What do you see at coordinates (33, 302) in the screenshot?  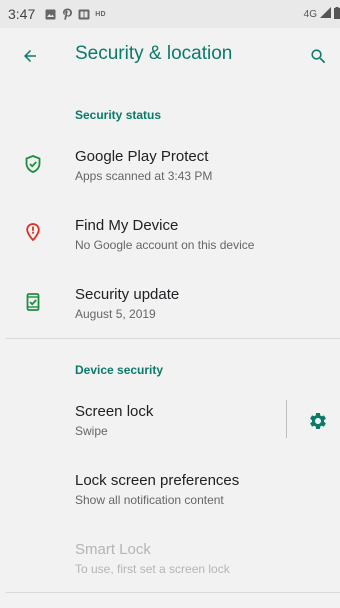 I see `phone-check-icon` at bounding box center [33, 302].